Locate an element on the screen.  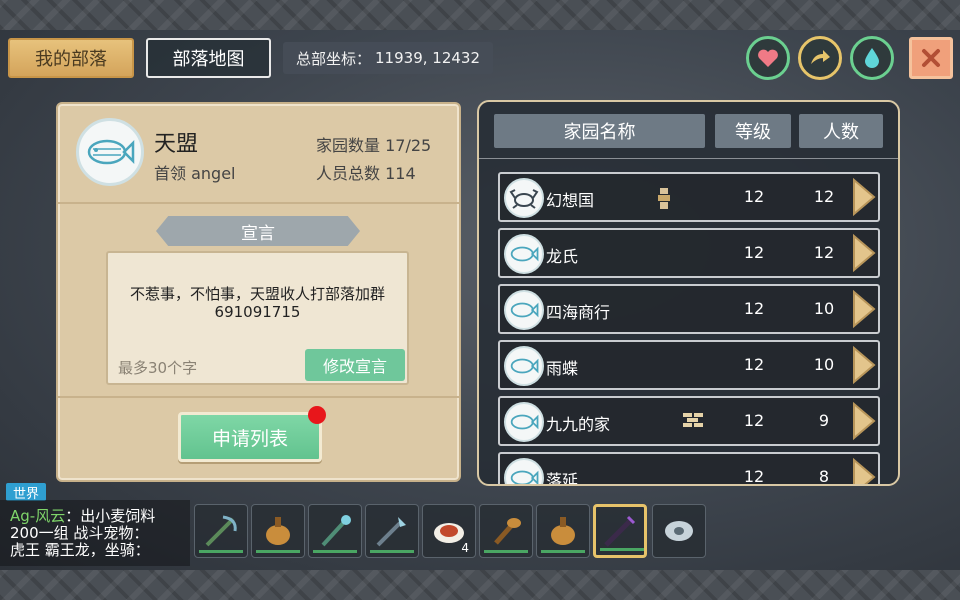
background-pattern-bottom is located at coordinates (480, 585).